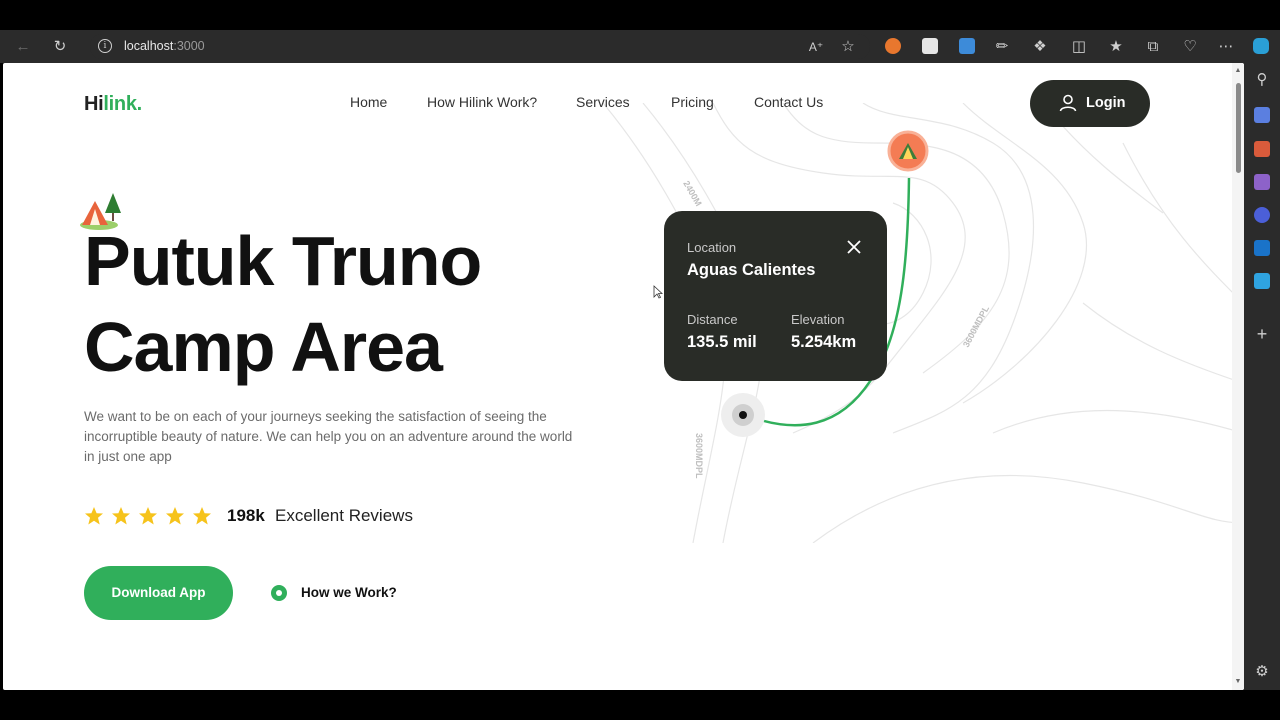 The height and width of the screenshot is (720, 1280). What do you see at coordinates (1262, 149) in the screenshot?
I see `sidebar-toolbox-icon` at bounding box center [1262, 149].